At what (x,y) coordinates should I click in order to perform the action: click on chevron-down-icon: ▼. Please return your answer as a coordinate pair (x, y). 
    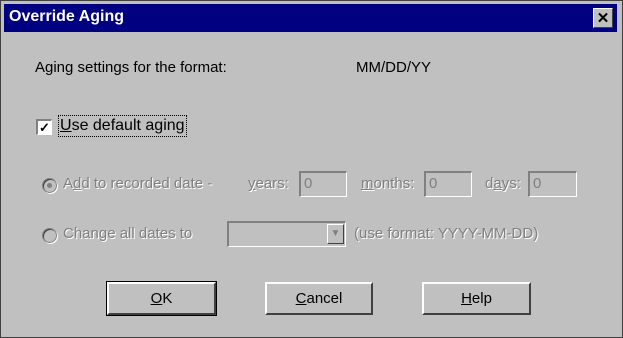
    Looking at the image, I should click on (335, 234).